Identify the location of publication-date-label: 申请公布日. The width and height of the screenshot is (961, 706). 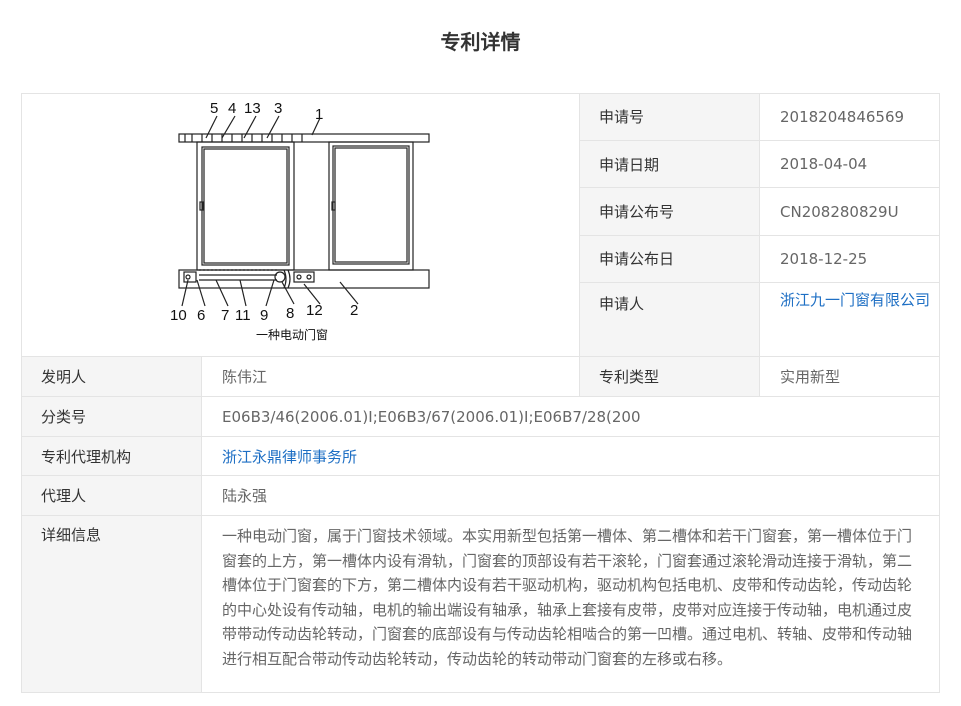
(669, 259).